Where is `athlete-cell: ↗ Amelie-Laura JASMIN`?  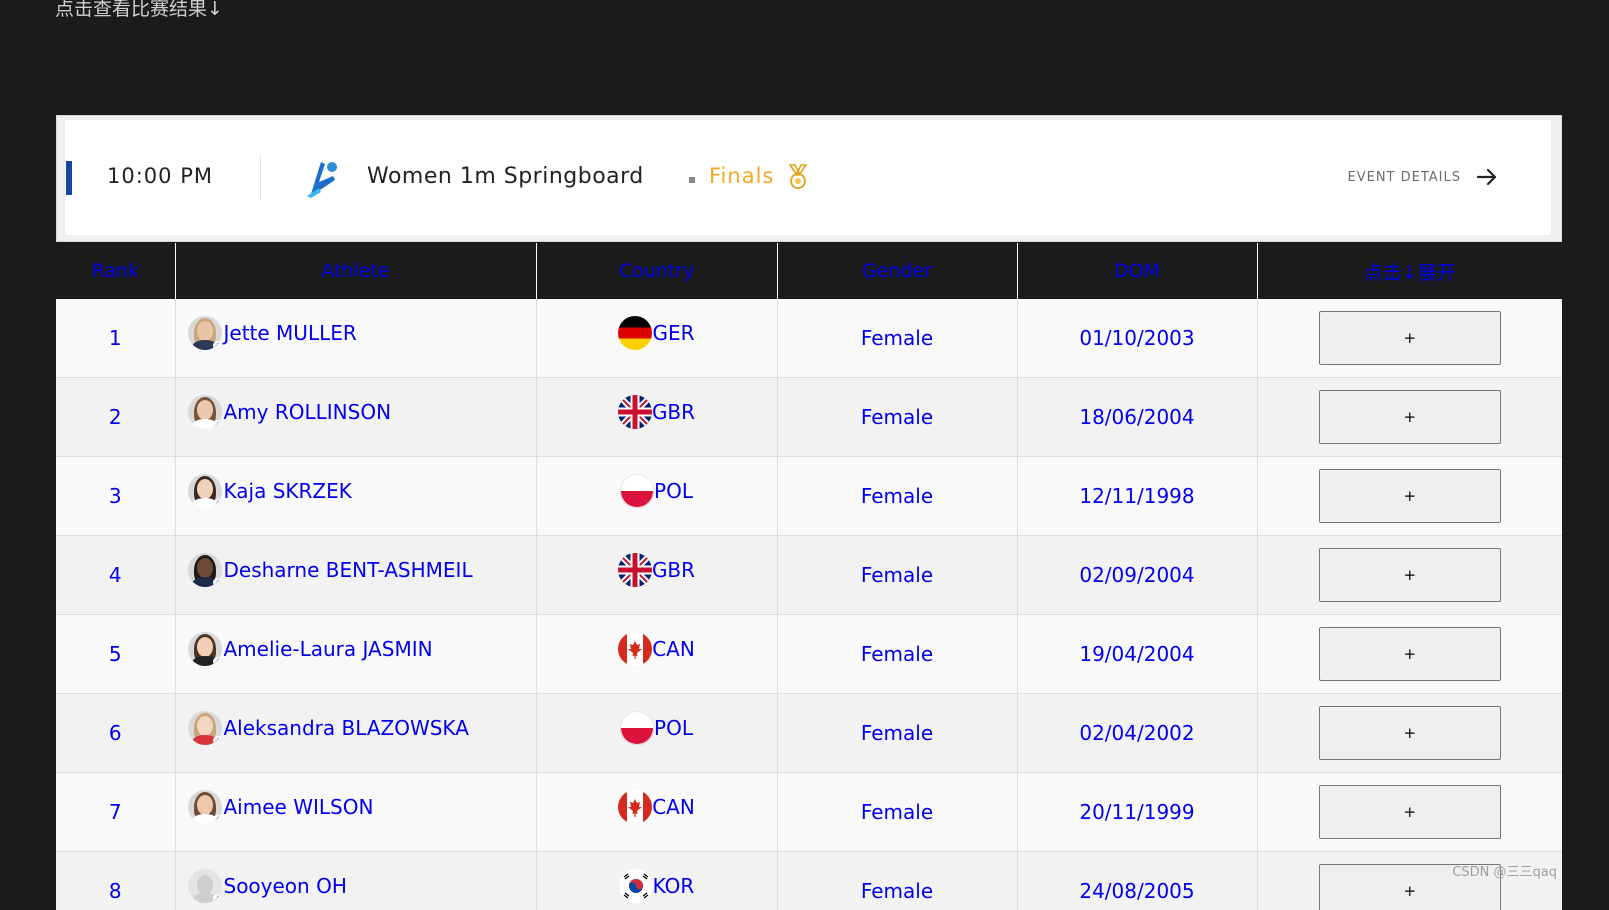 athlete-cell: ↗ Amelie-Laura JASMIN is located at coordinates (356, 654).